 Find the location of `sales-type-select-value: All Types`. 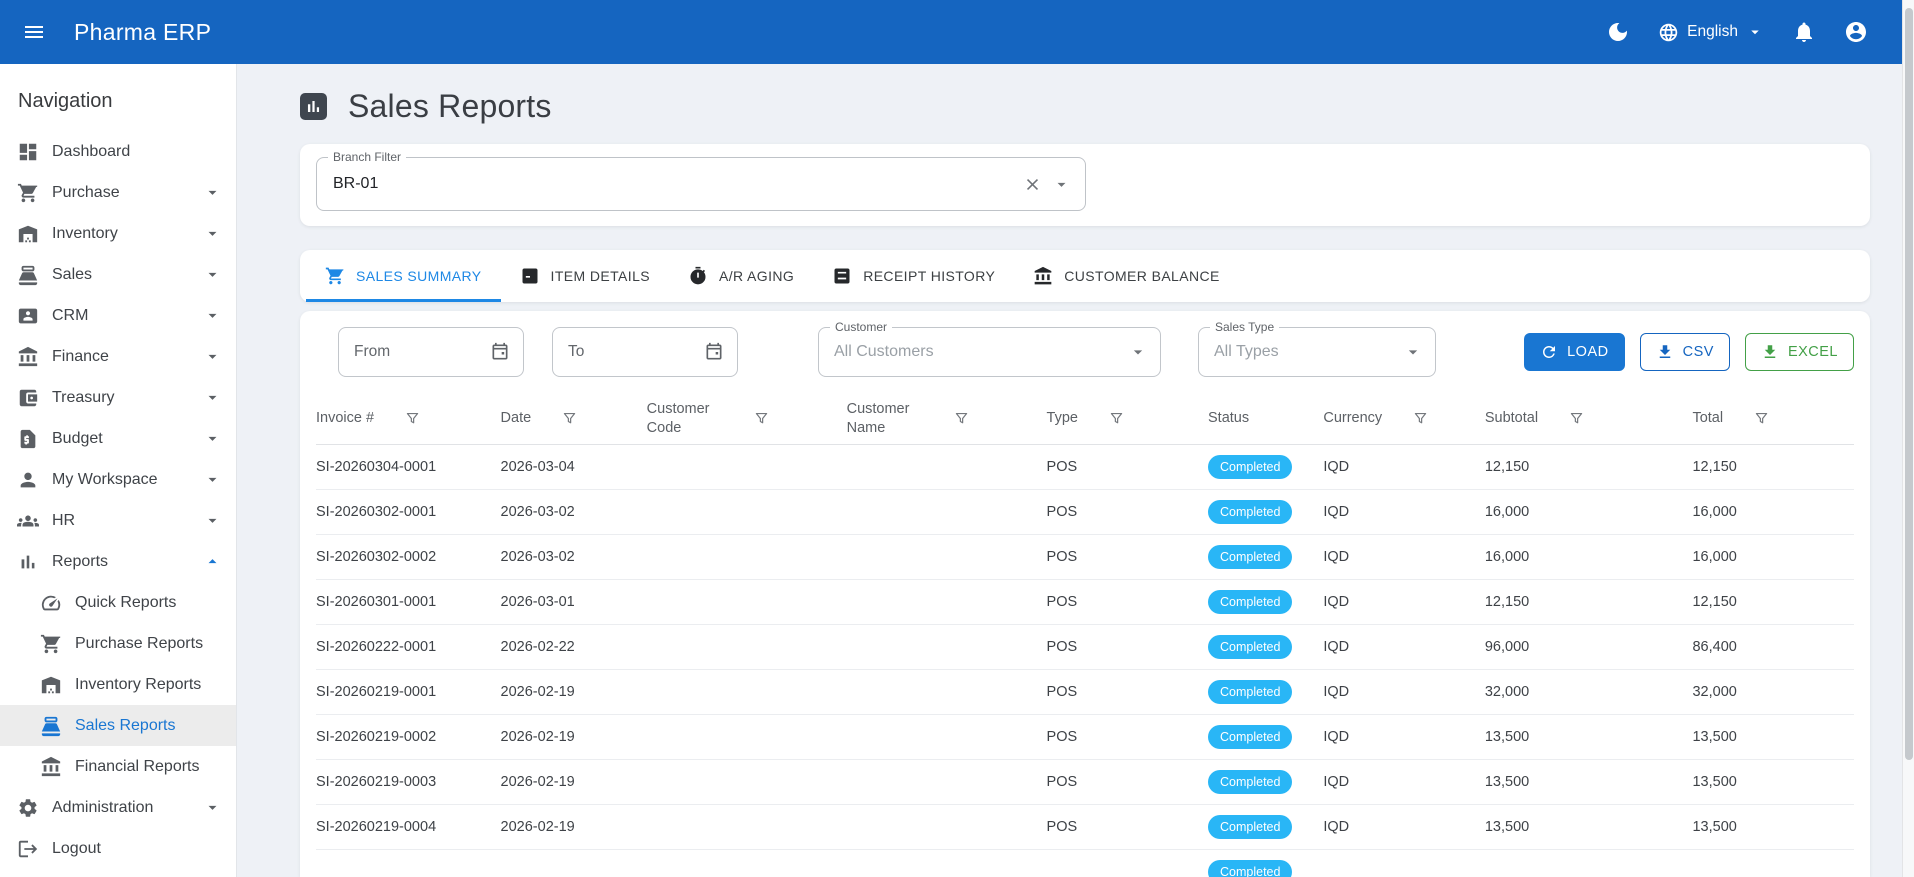

sales-type-select-value: All Types is located at coordinates (1246, 351).